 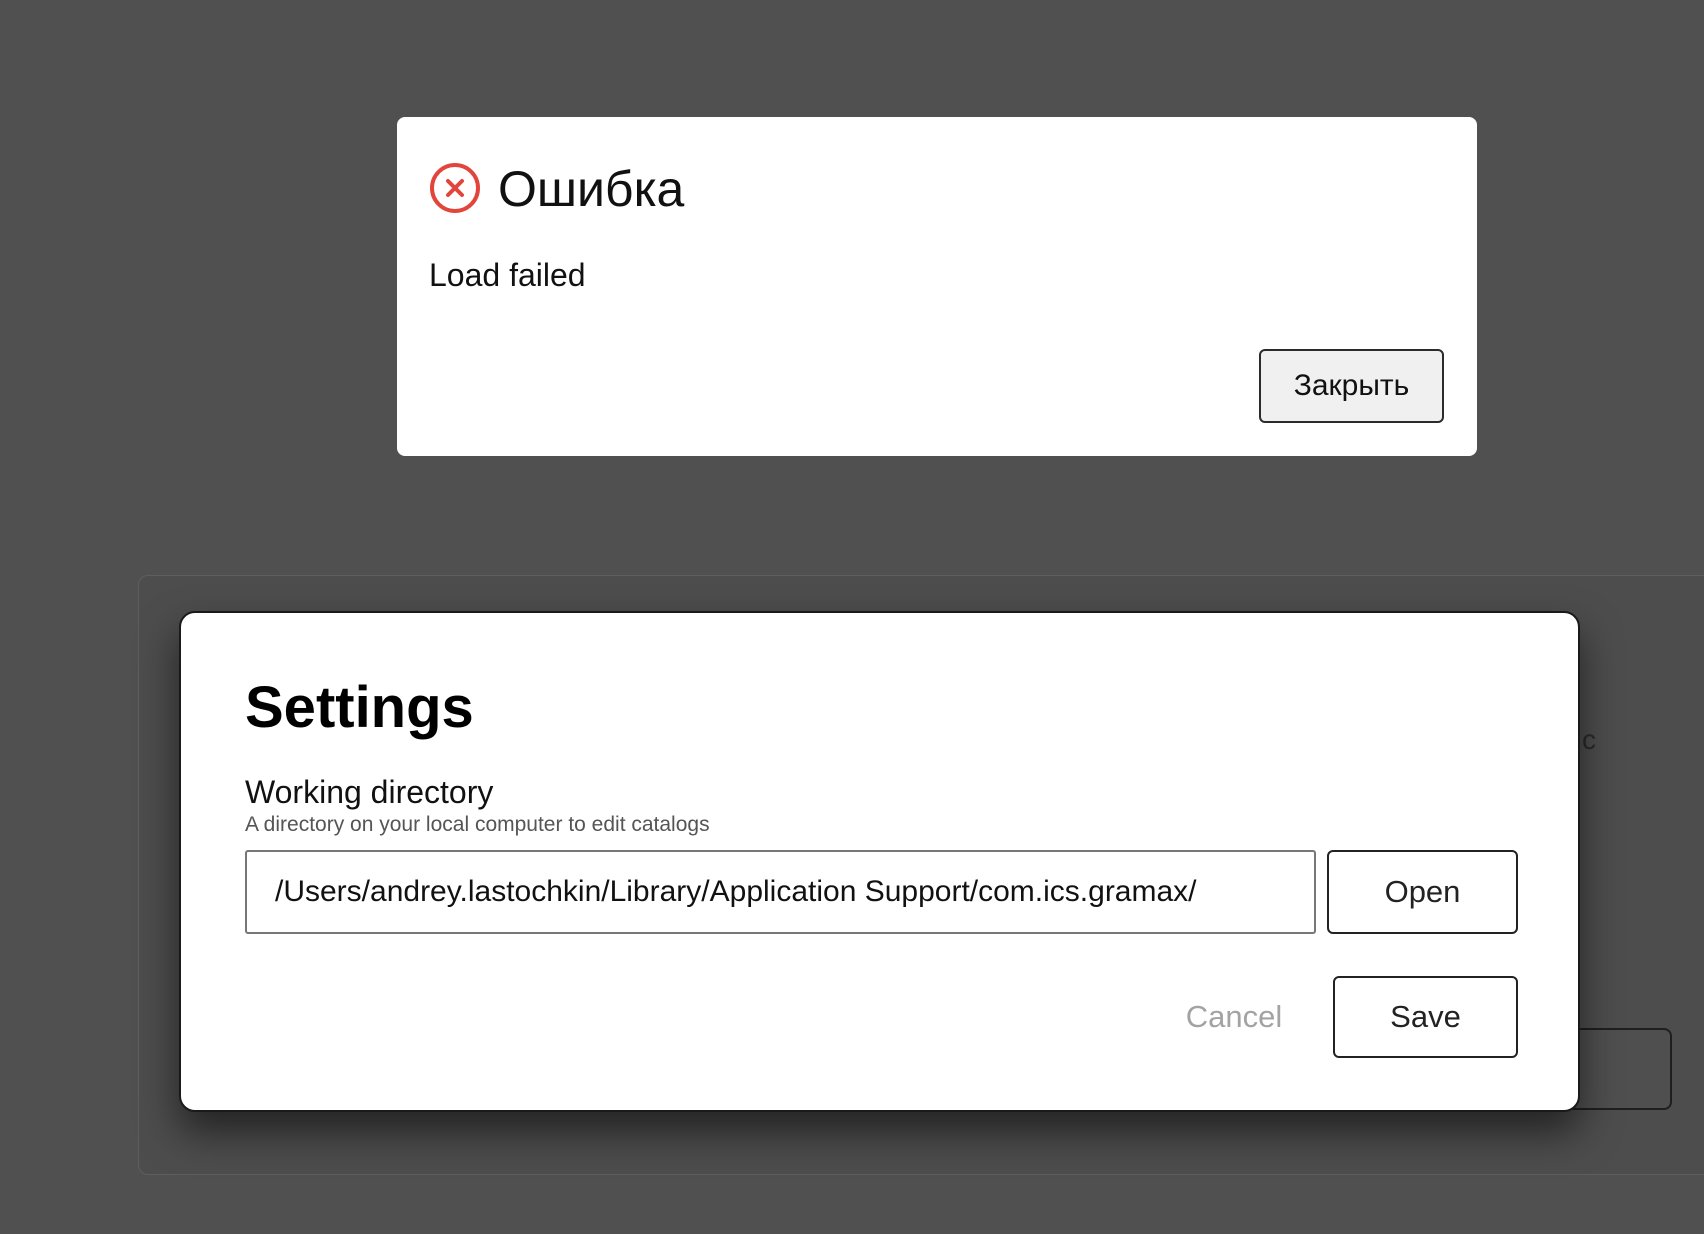 What do you see at coordinates (369, 792) in the screenshot?
I see `working-directory-label: Working directory` at bounding box center [369, 792].